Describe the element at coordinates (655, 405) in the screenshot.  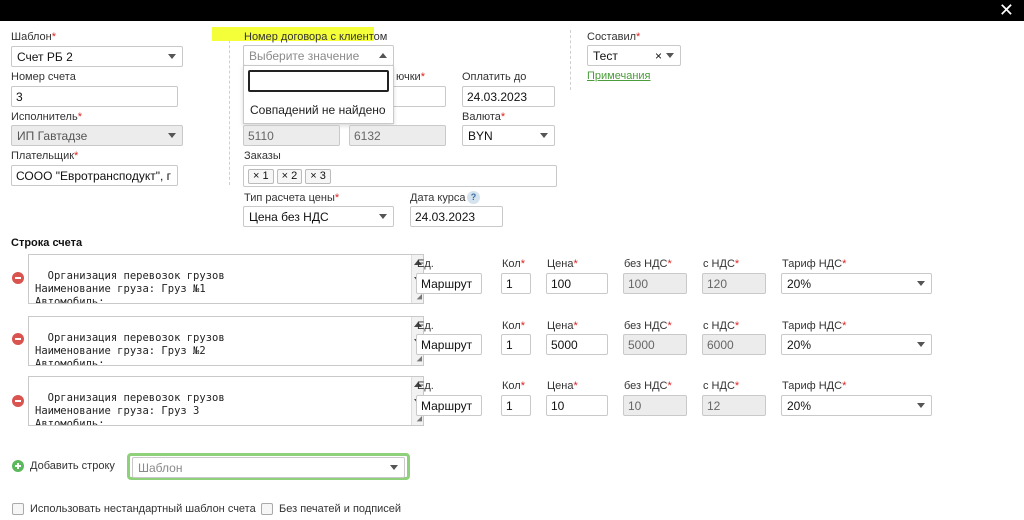
I see `no-vat-field: 10` at that location.